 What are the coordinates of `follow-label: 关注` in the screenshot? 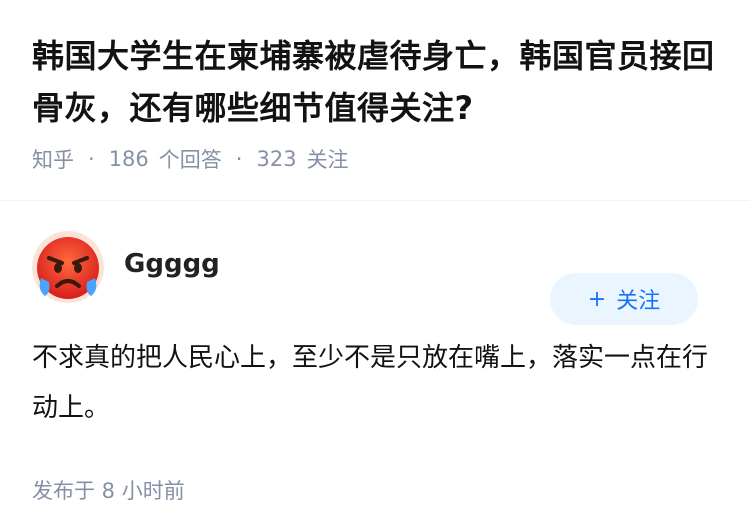 It's located at (638, 301).